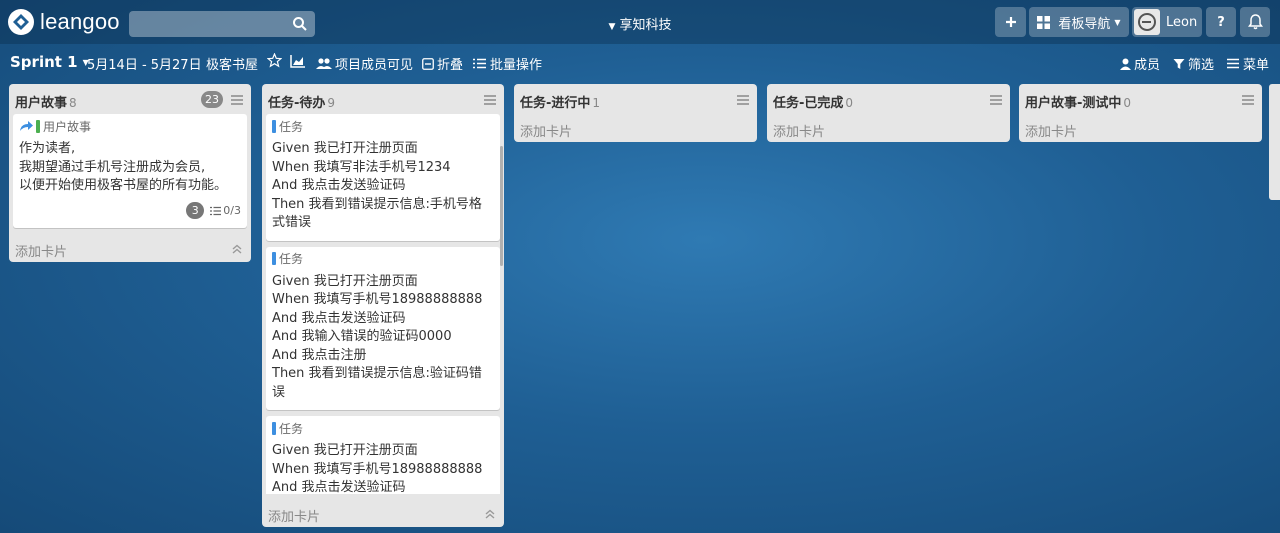 This screenshot has width=1280, height=533. What do you see at coordinates (501, 206) in the screenshot?
I see `scrollbar` at bounding box center [501, 206].